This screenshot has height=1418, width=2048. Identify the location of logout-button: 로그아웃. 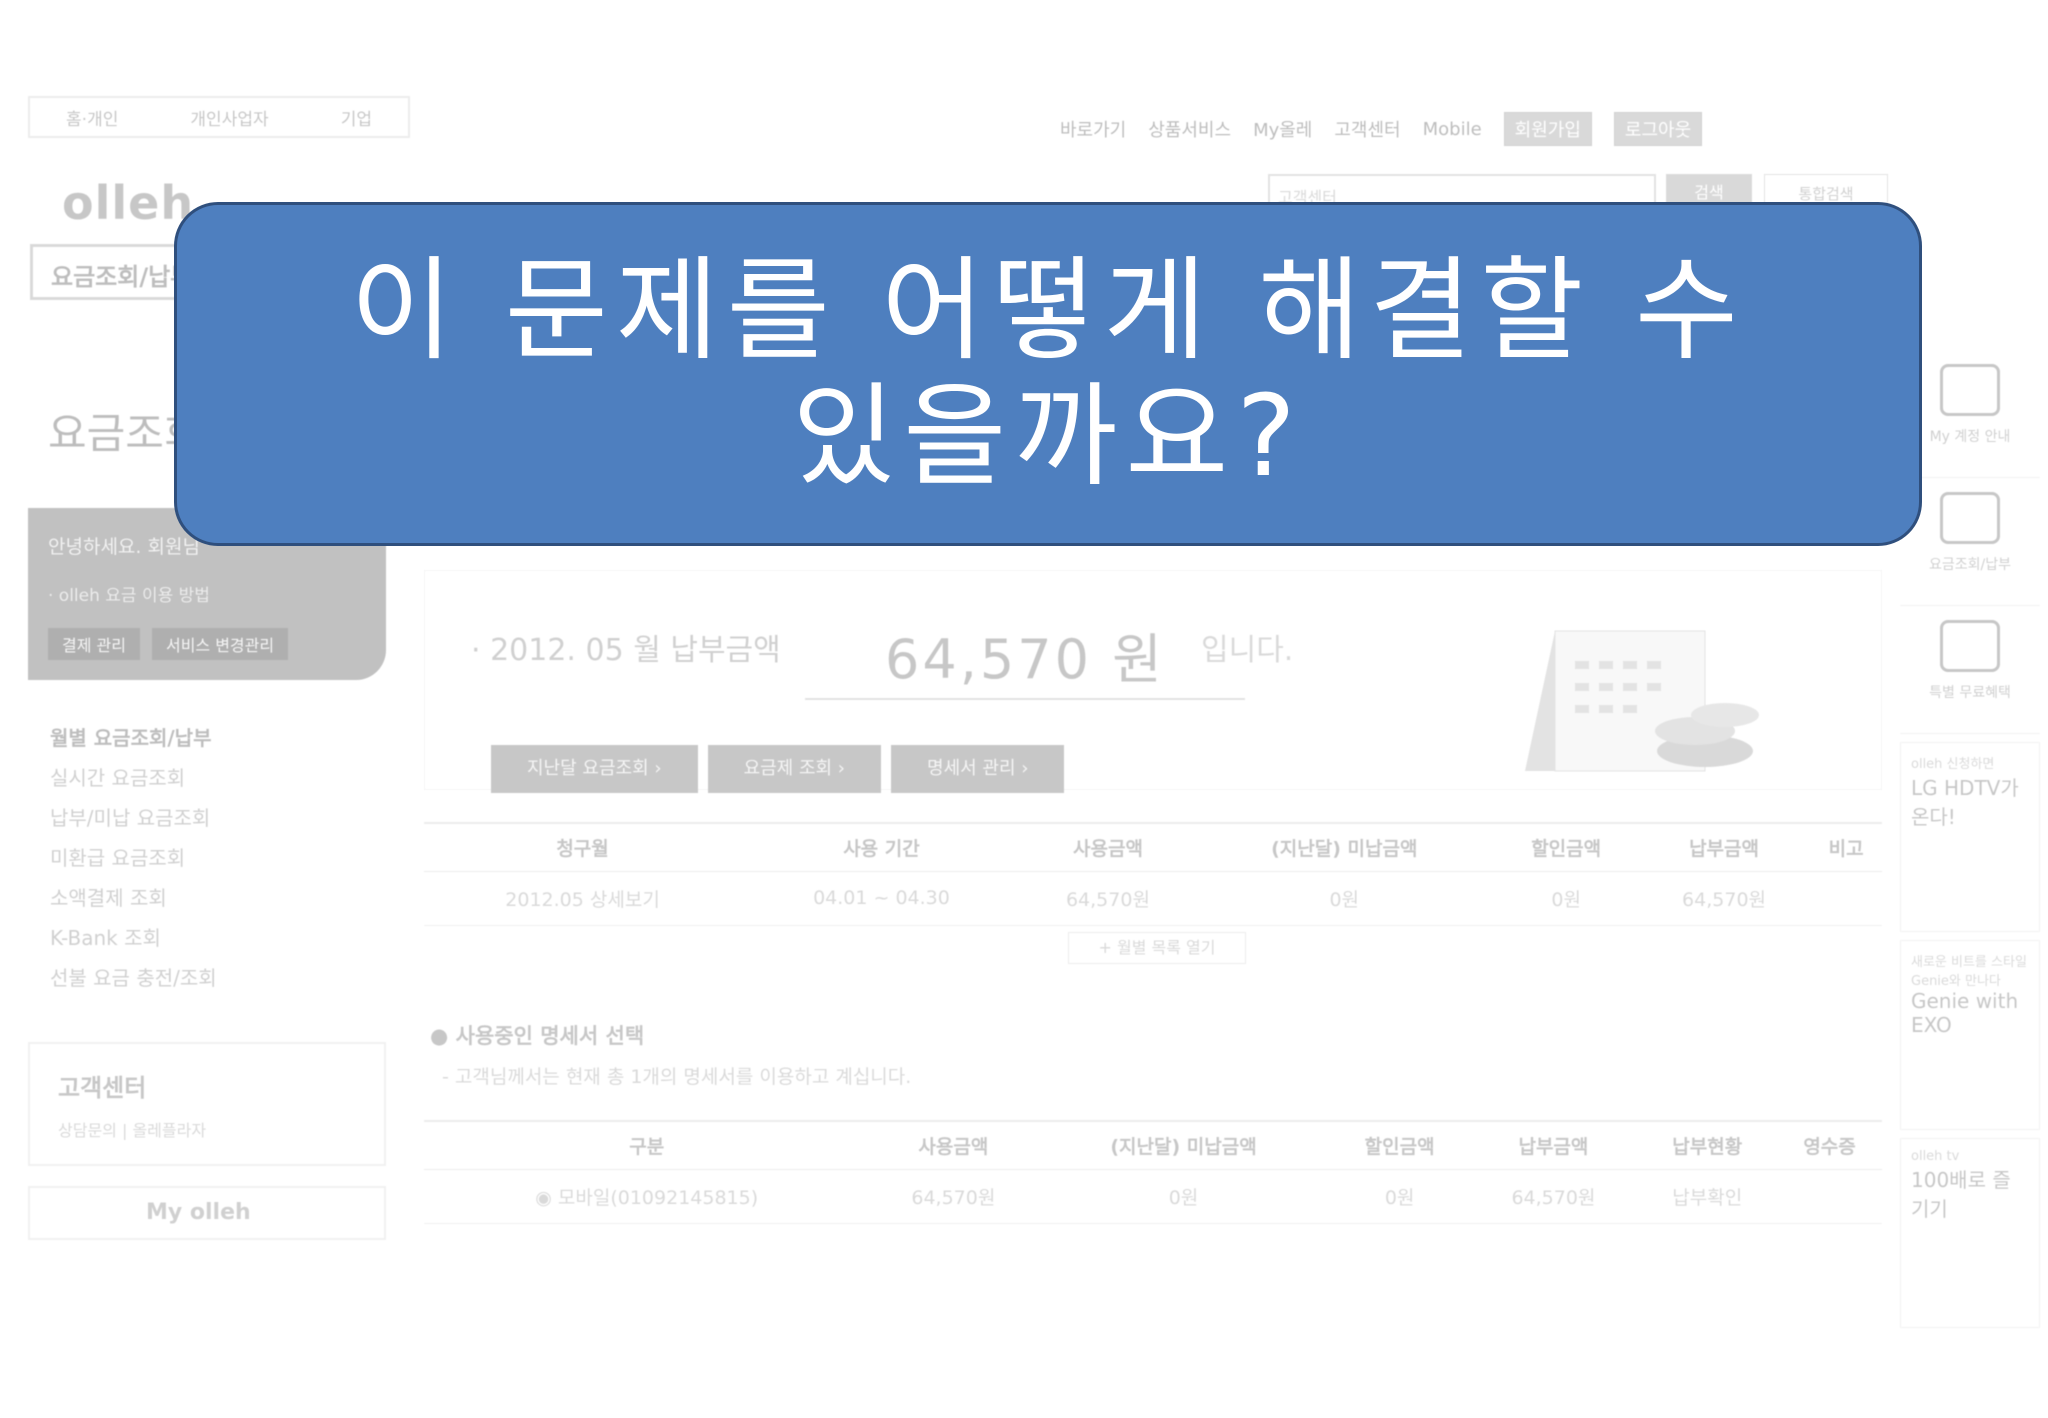
(1658, 129).